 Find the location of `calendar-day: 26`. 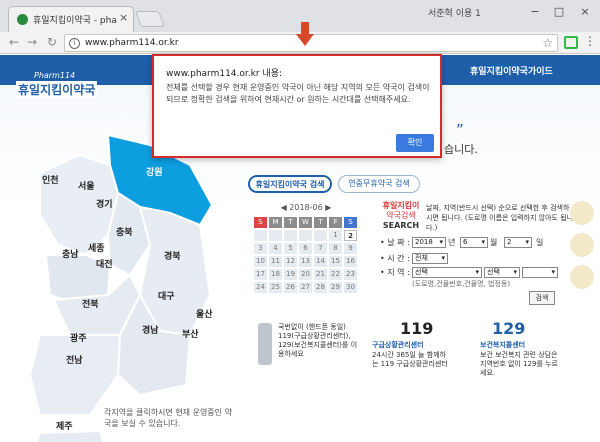

calendar-day: 26 is located at coordinates (290, 287).